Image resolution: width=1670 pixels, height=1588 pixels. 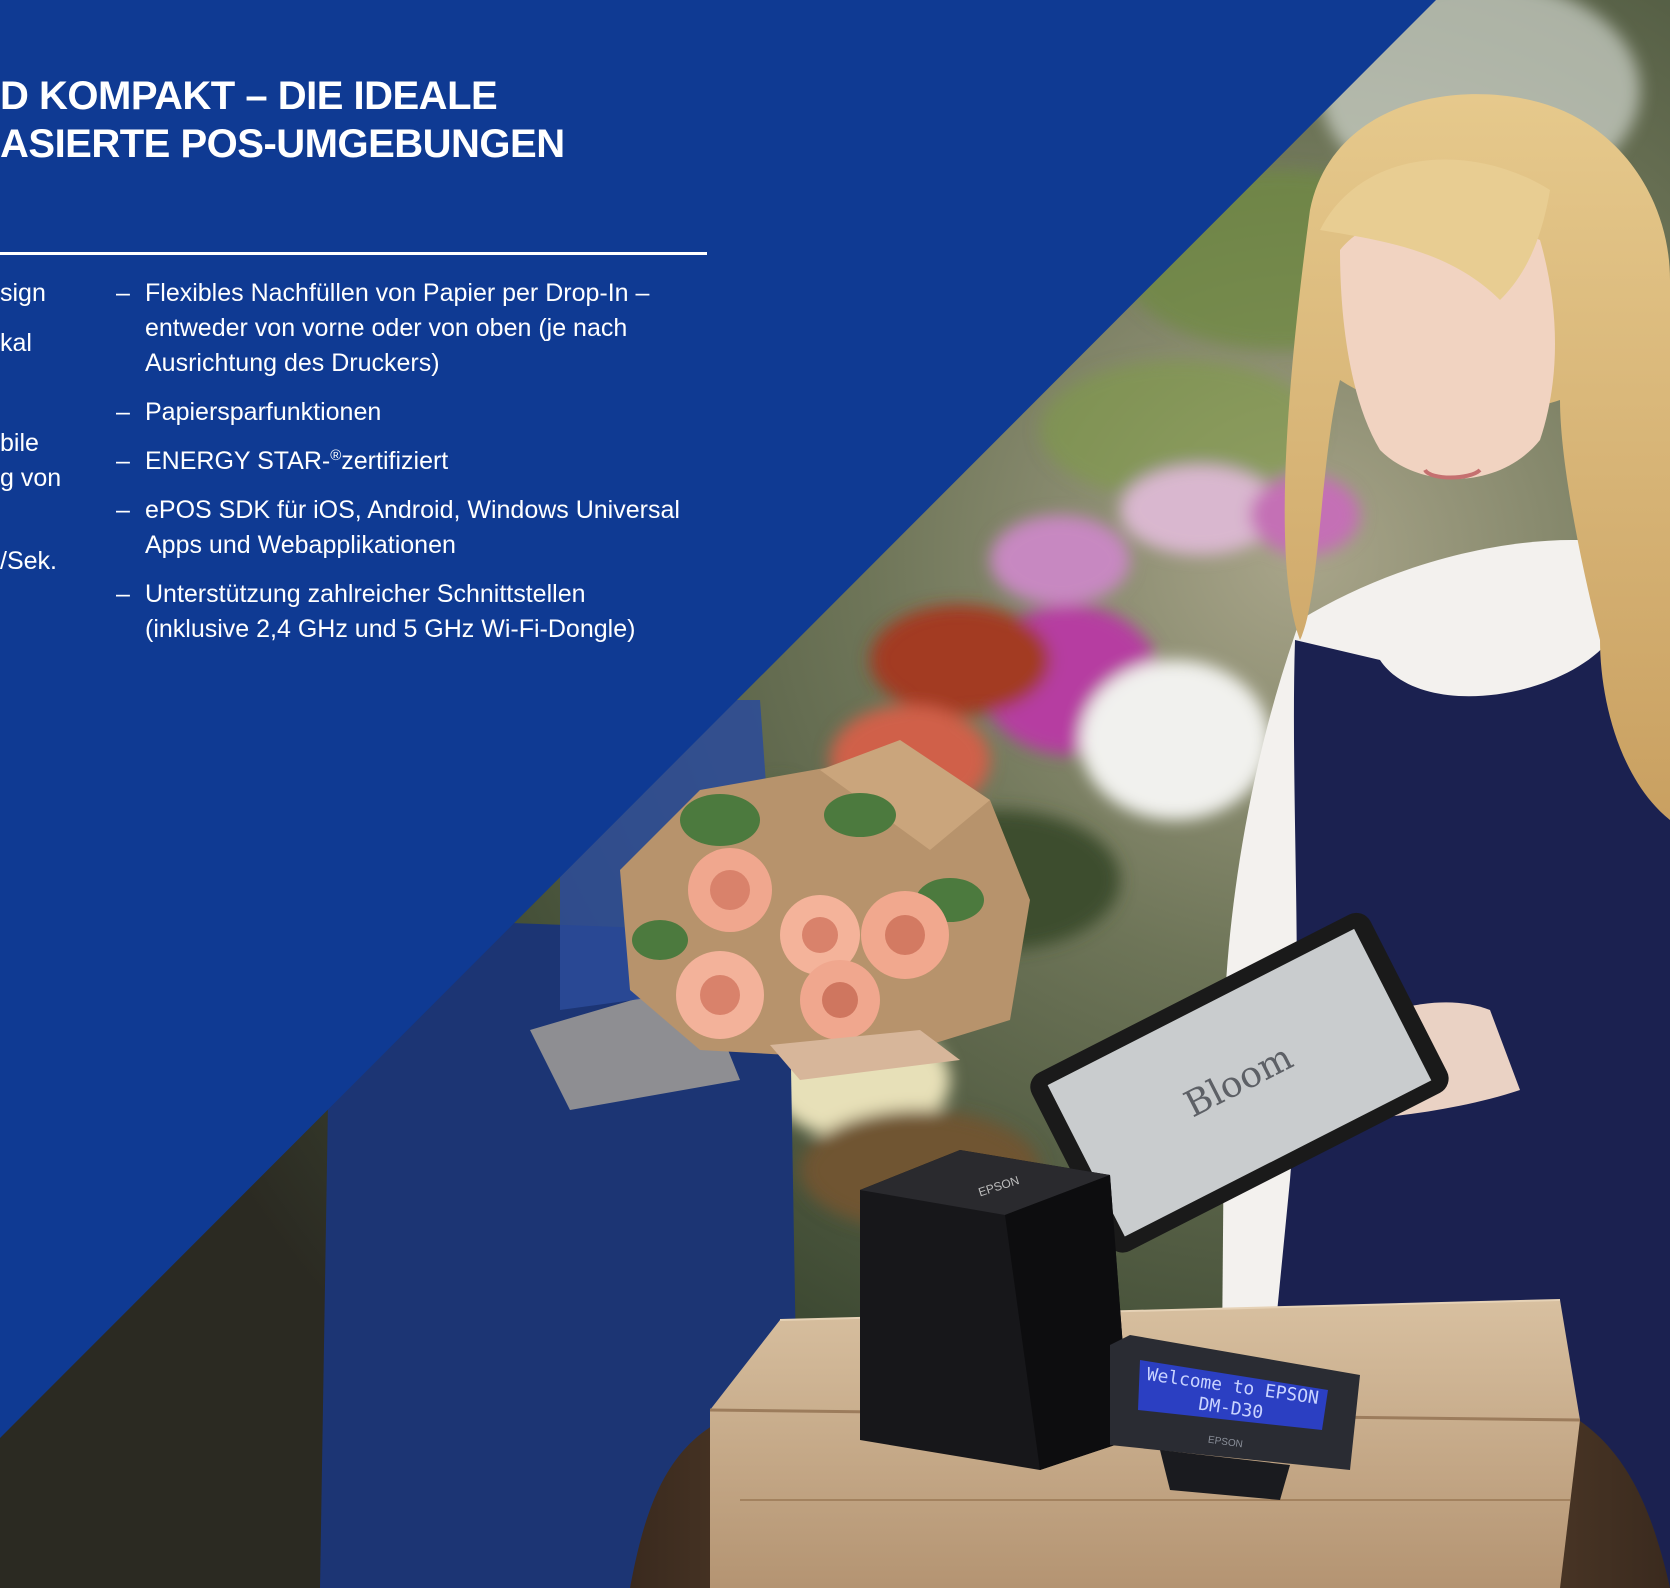 What do you see at coordinates (336, 455) in the screenshot?
I see `registered-mark: ®` at bounding box center [336, 455].